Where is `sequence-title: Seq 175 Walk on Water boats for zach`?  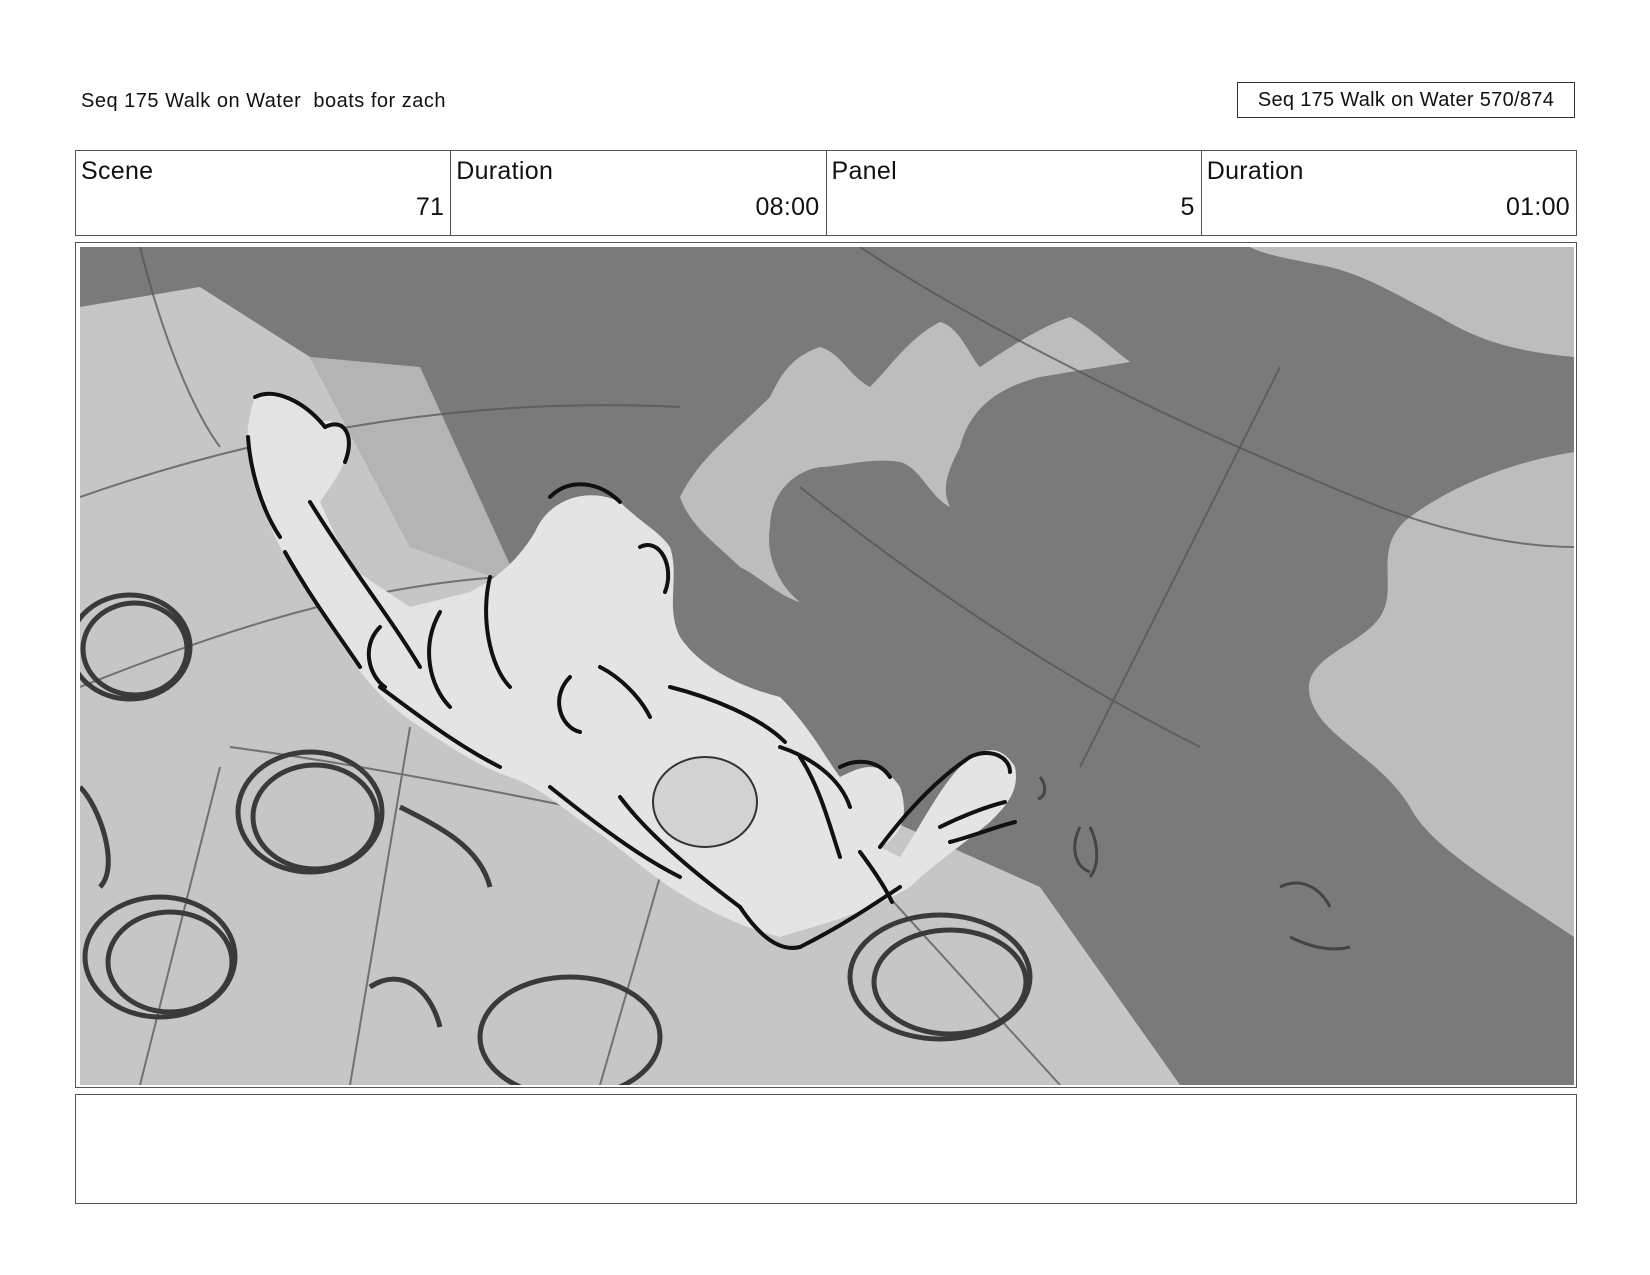 sequence-title: Seq 175 Walk on Water boats for zach is located at coordinates (263, 101).